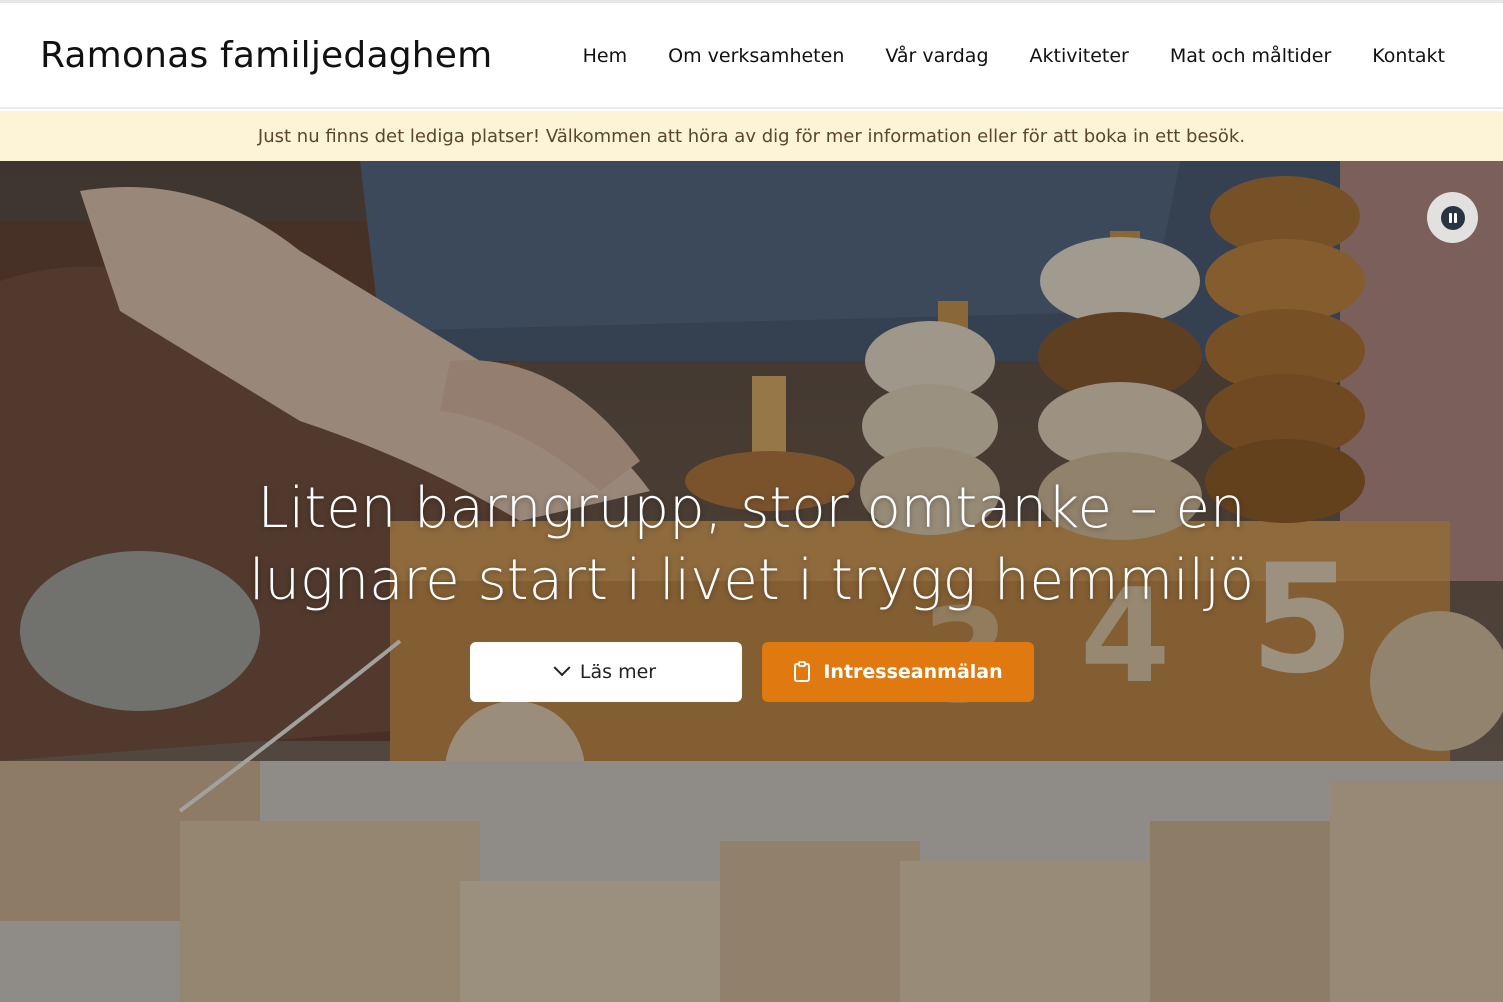 The image size is (1503, 1002). I want to click on nav-om-verksamheten: Om verksamheten, so click(756, 56).